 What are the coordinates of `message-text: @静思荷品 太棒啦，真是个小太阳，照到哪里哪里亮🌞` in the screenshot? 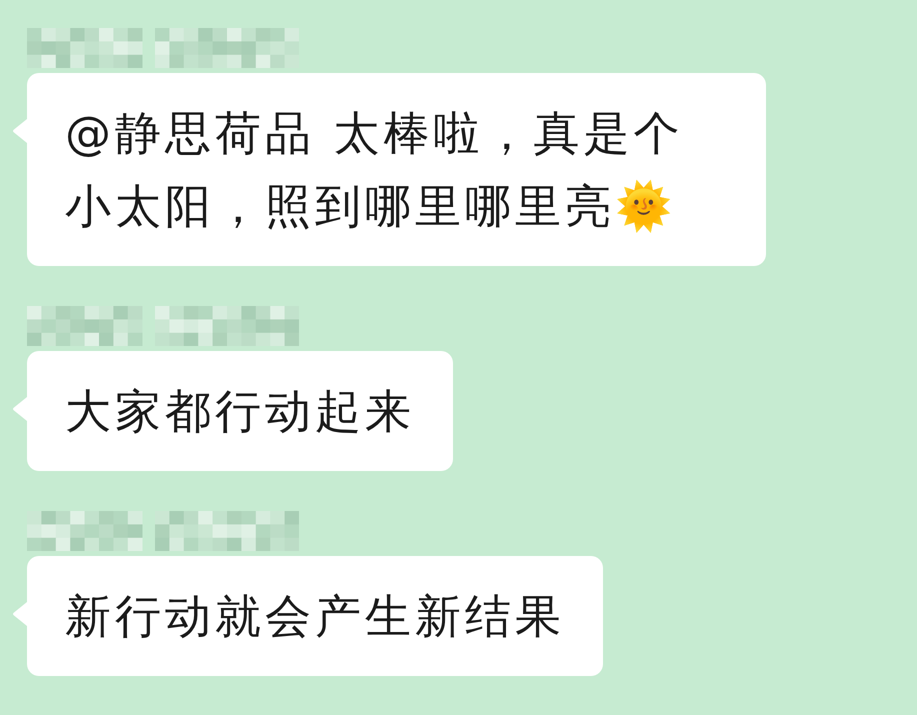 It's located at (375, 170).